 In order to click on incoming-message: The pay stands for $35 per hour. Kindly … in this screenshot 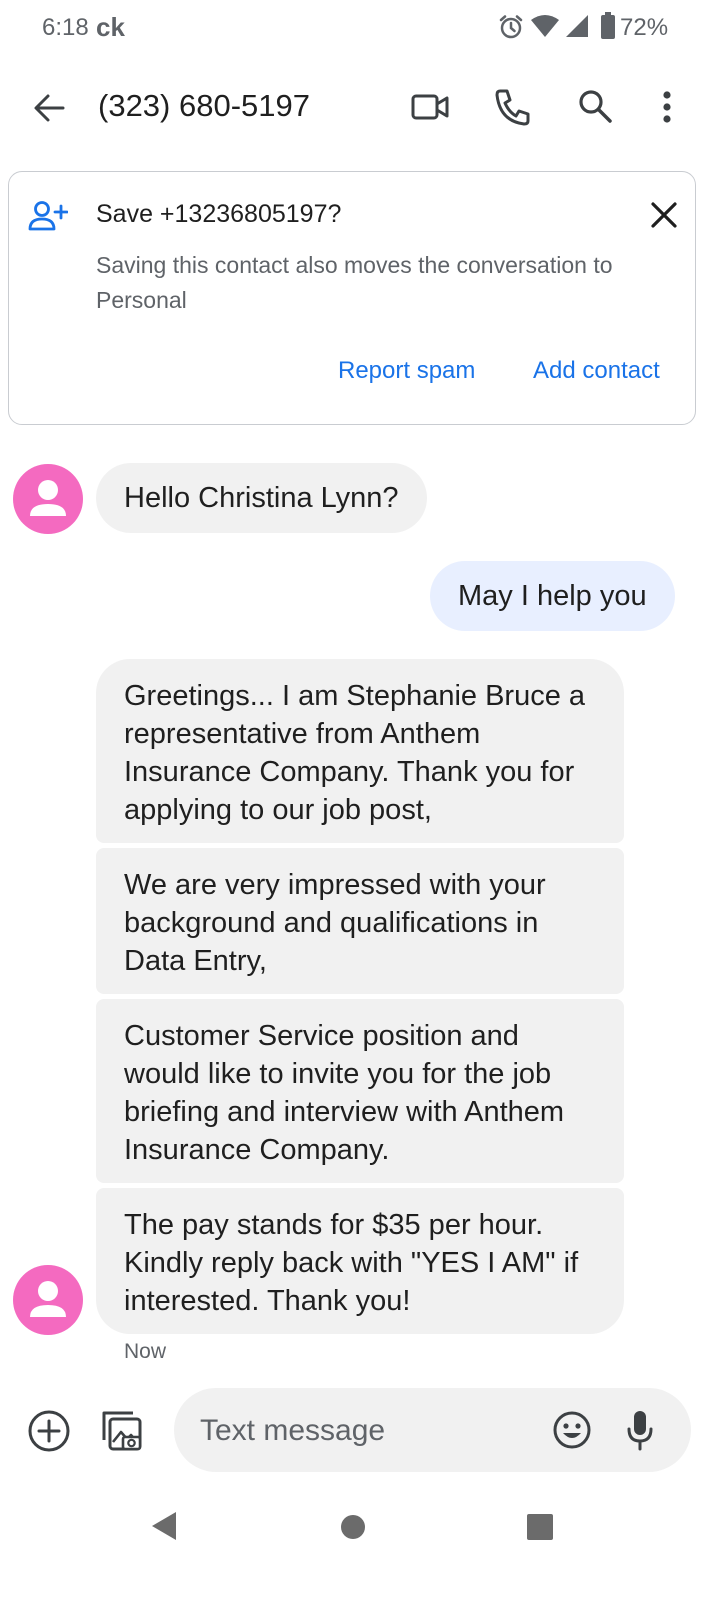, I will do `click(360, 1261)`.